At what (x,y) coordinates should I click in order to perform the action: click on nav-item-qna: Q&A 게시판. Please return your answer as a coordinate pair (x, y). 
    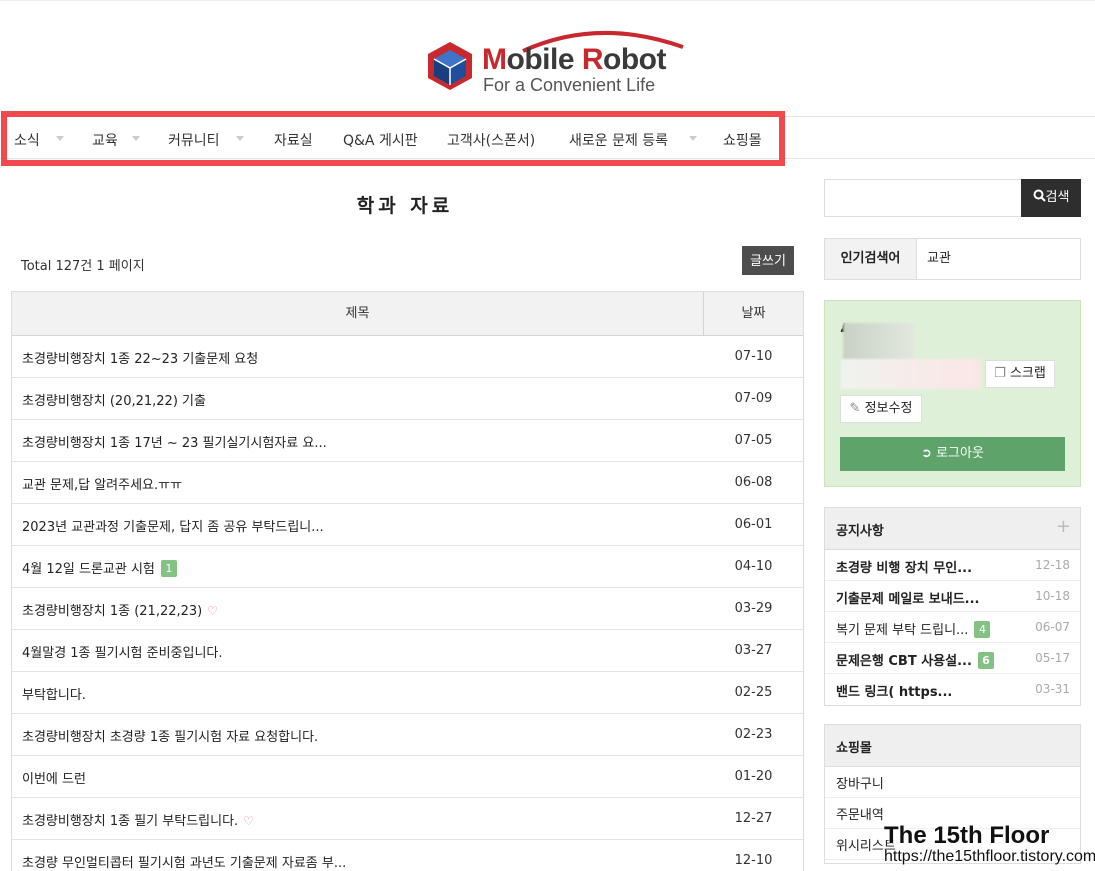
    Looking at the image, I should click on (380, 140).